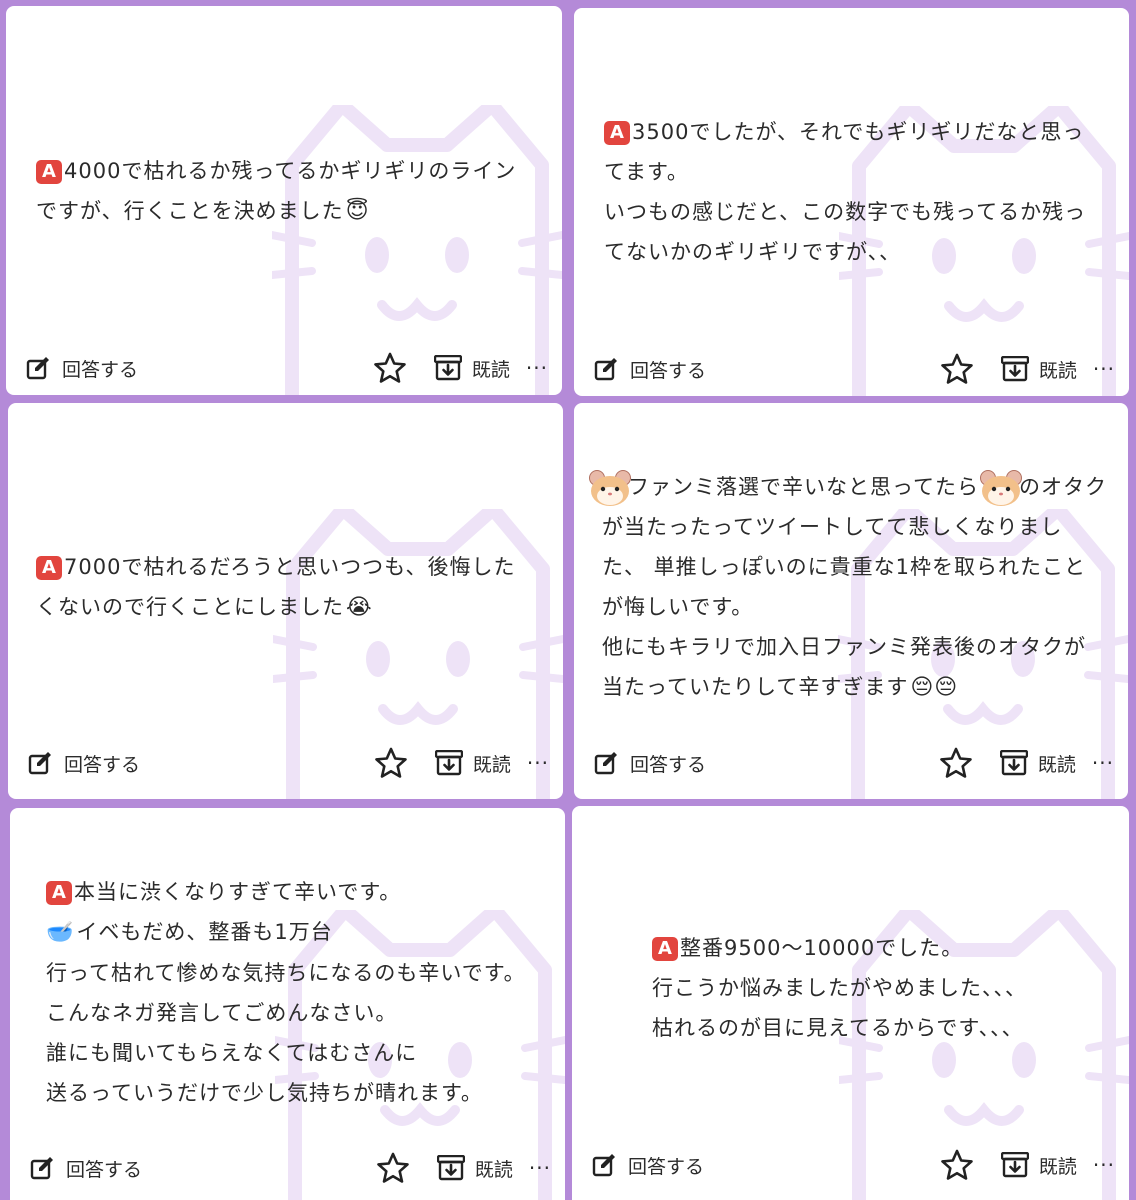 The image size is (1136, 1200). Describe the element at coordinates (357, 211) in the screenshot. I see `halo-face-emoji-icon: 😇` at that location.